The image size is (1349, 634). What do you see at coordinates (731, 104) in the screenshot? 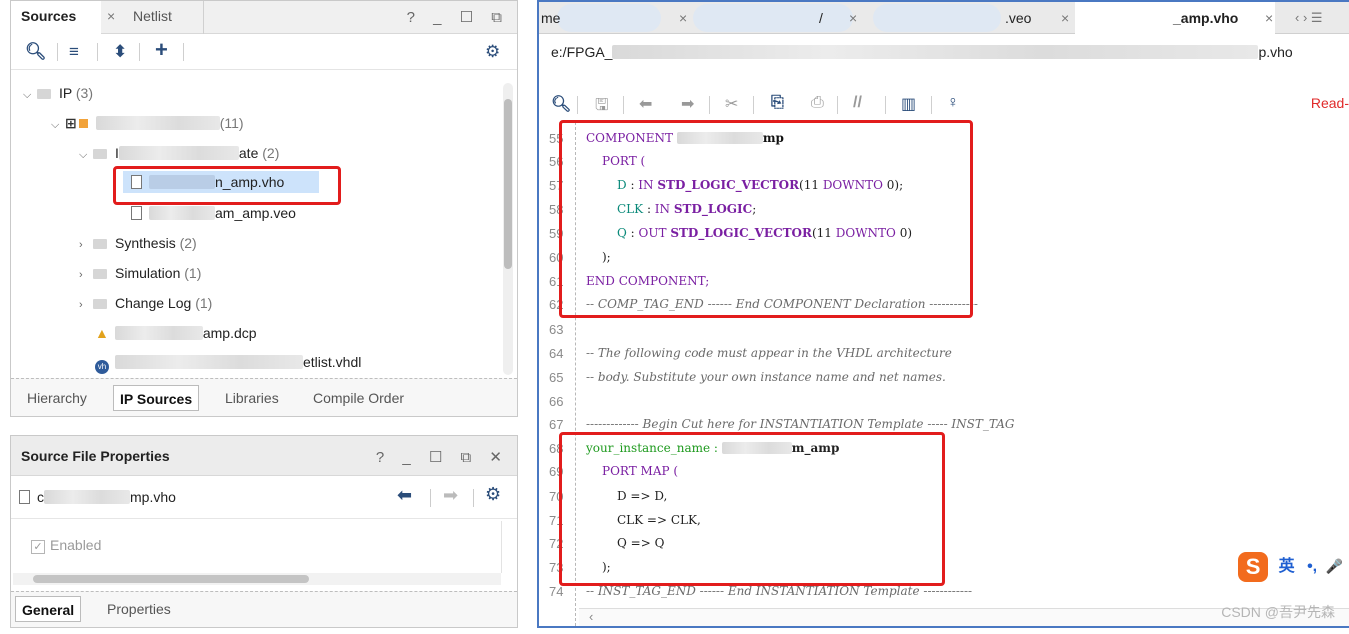
I see `cut-icon: ✂` at bounding box center [731, 104].